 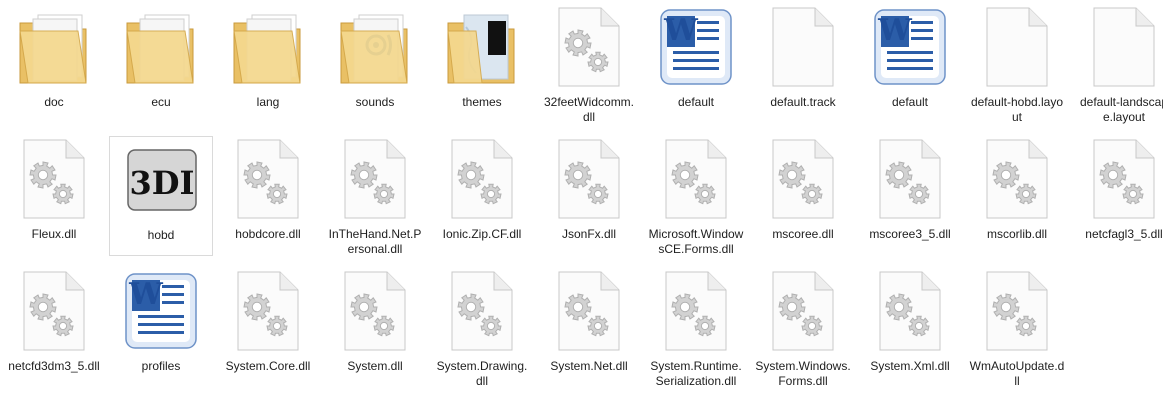 I want to click on file-item: System.dll, so click(x=375, y=328).